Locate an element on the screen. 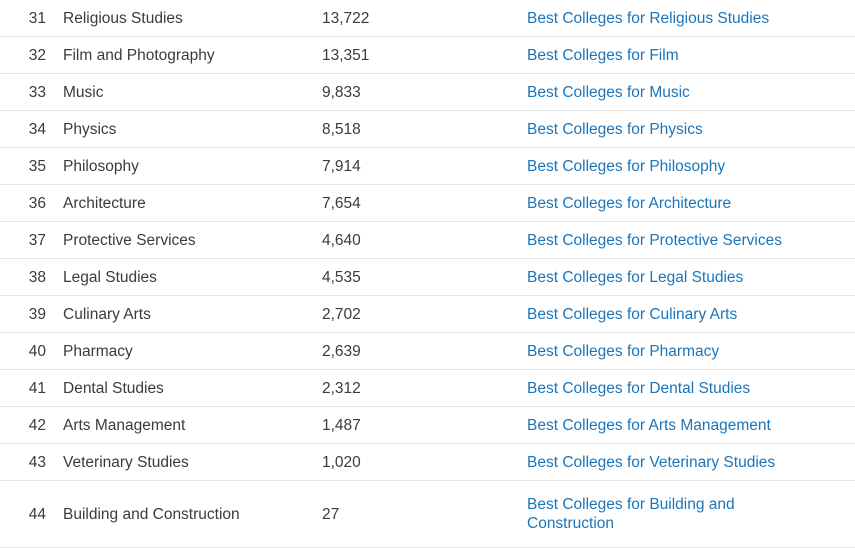 This screenshot has width=855, height=548. cell-degree-count: 13,722 is located at coordinates (346, 18).